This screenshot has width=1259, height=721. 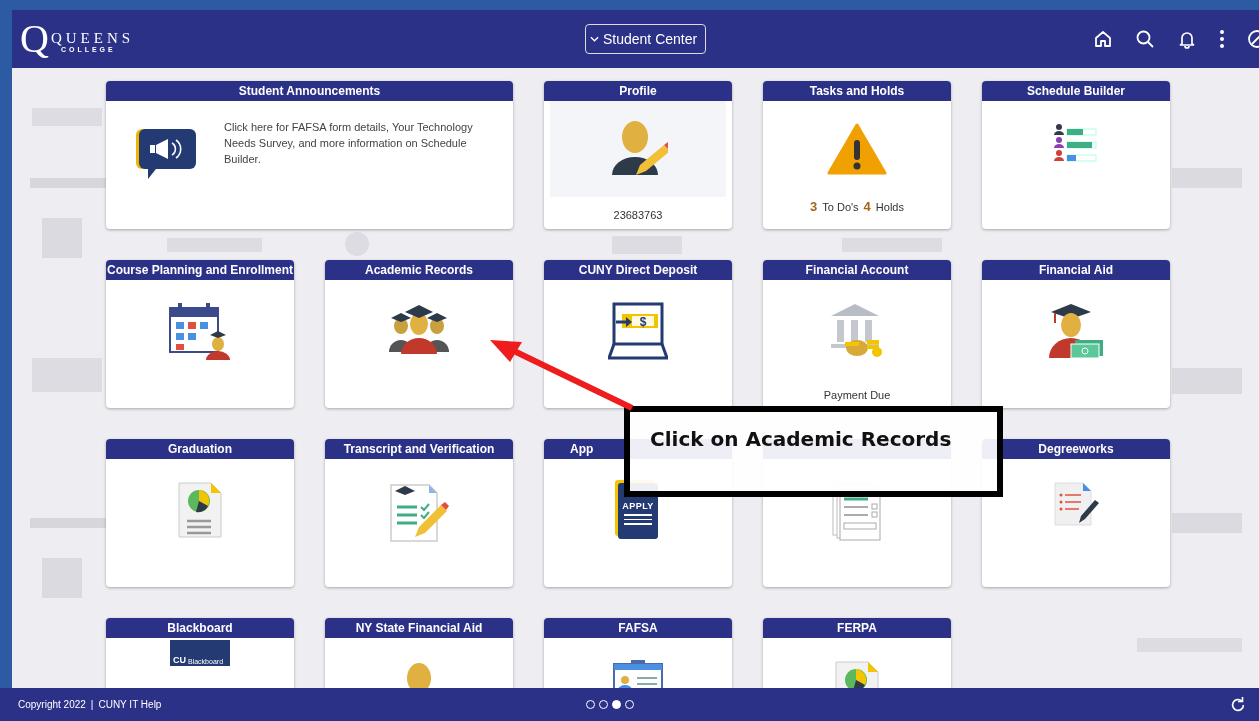 I want to click on tile-card: Degreeworks, so click(x=1076, y=513).